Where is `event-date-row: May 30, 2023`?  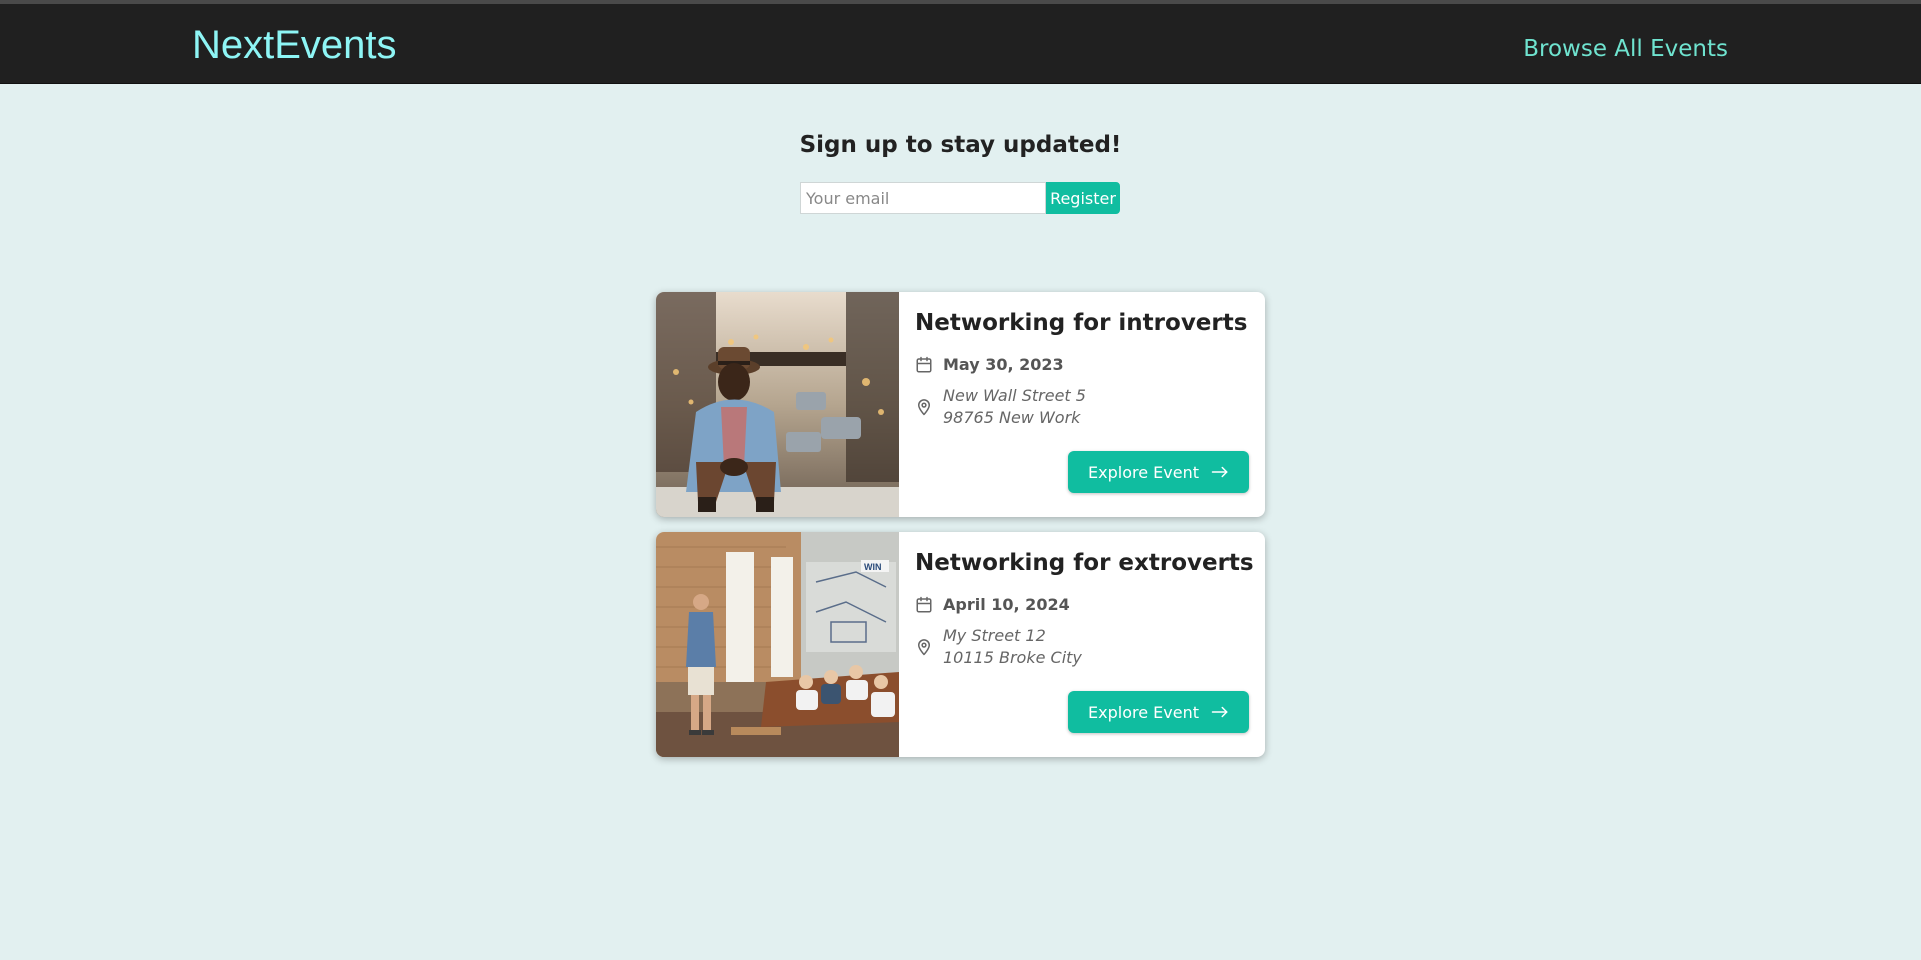
event-date-row: May 30, 2023 is located at coordinates (989, 364).